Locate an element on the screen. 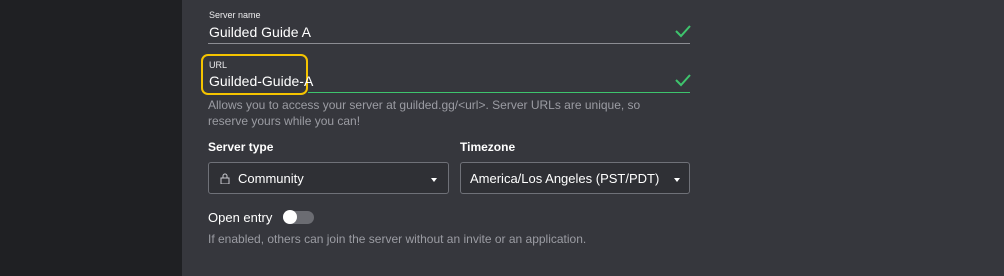  server-type-value: Community is located at coordinates (271, 178).